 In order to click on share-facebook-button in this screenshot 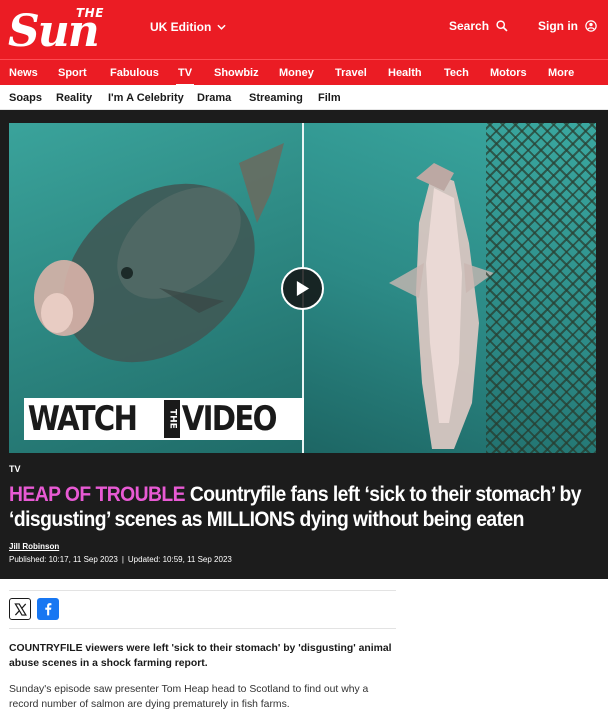, I will do `click(48, 609)`.